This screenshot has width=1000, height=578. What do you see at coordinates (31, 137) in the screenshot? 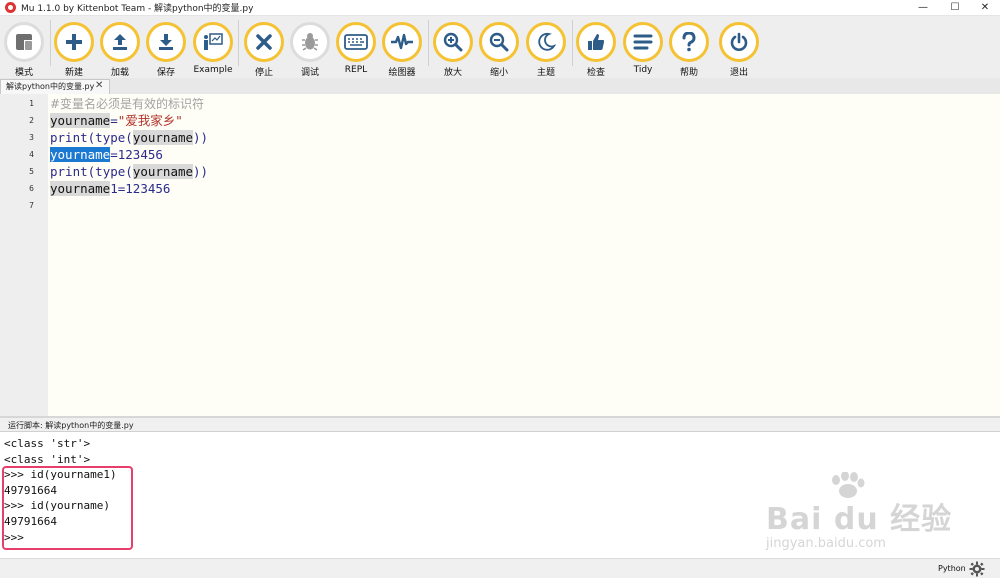
I see `line-number: 3` at bounding box center [31, 137].